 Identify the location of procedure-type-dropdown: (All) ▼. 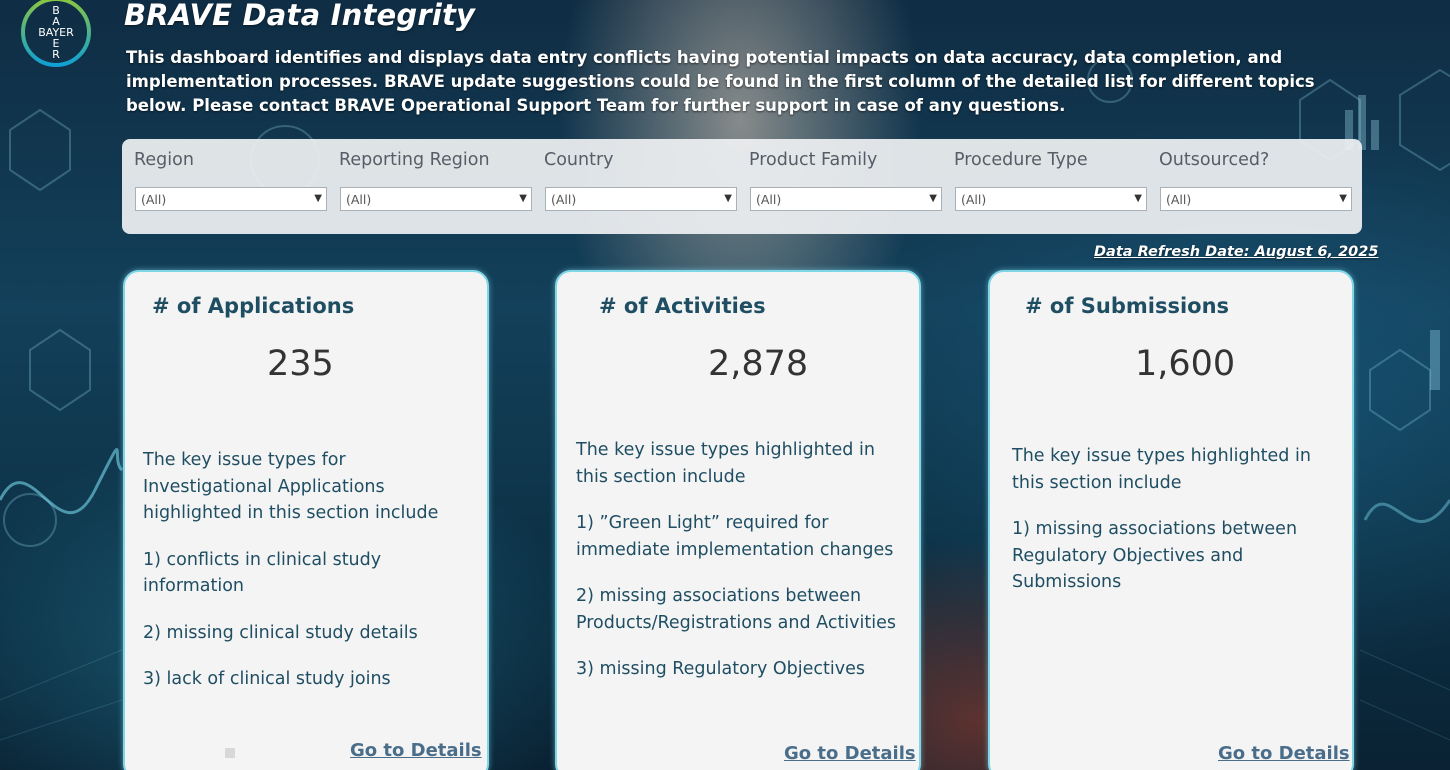
(1051, 199).